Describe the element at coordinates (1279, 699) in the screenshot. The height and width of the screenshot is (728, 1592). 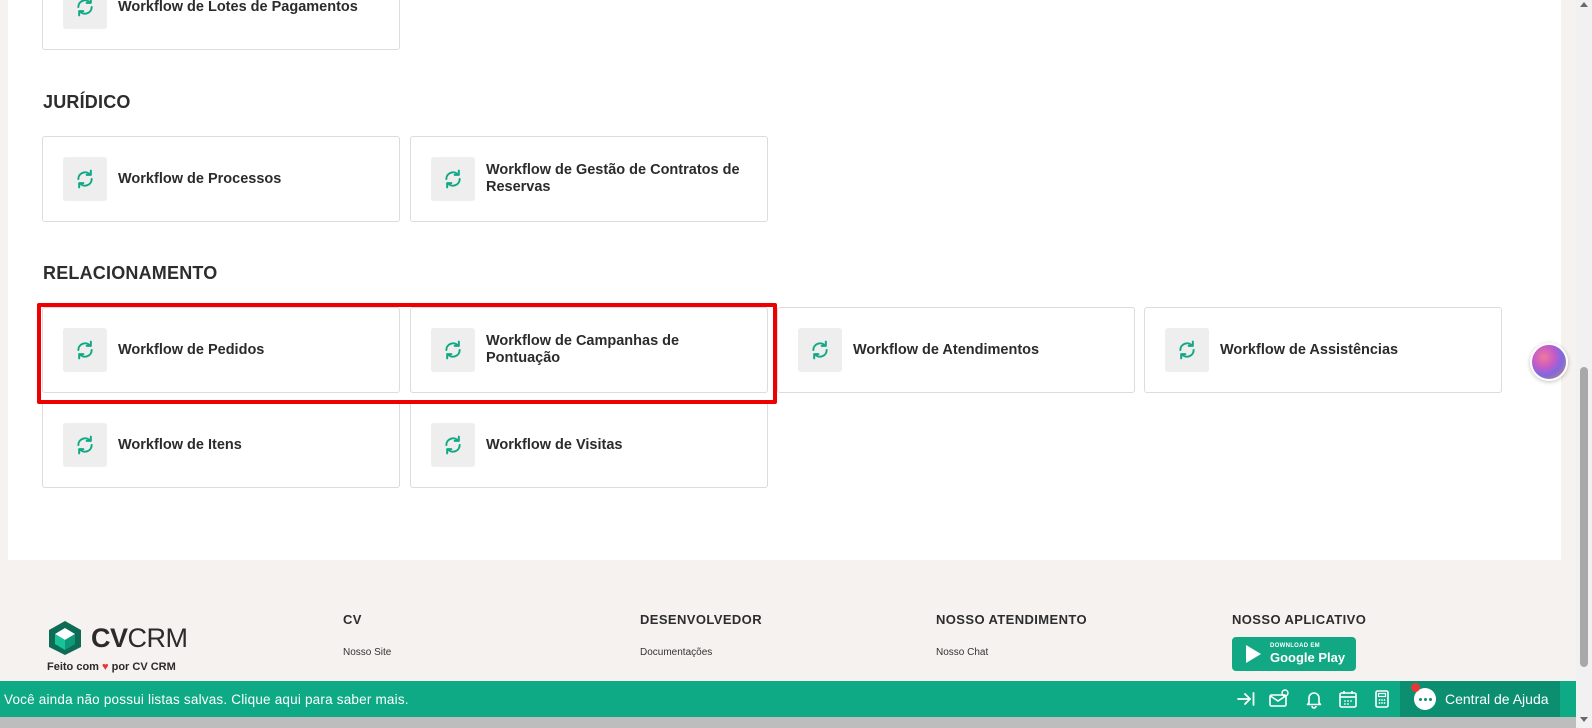
I see `mail-settings-icon` at that location.